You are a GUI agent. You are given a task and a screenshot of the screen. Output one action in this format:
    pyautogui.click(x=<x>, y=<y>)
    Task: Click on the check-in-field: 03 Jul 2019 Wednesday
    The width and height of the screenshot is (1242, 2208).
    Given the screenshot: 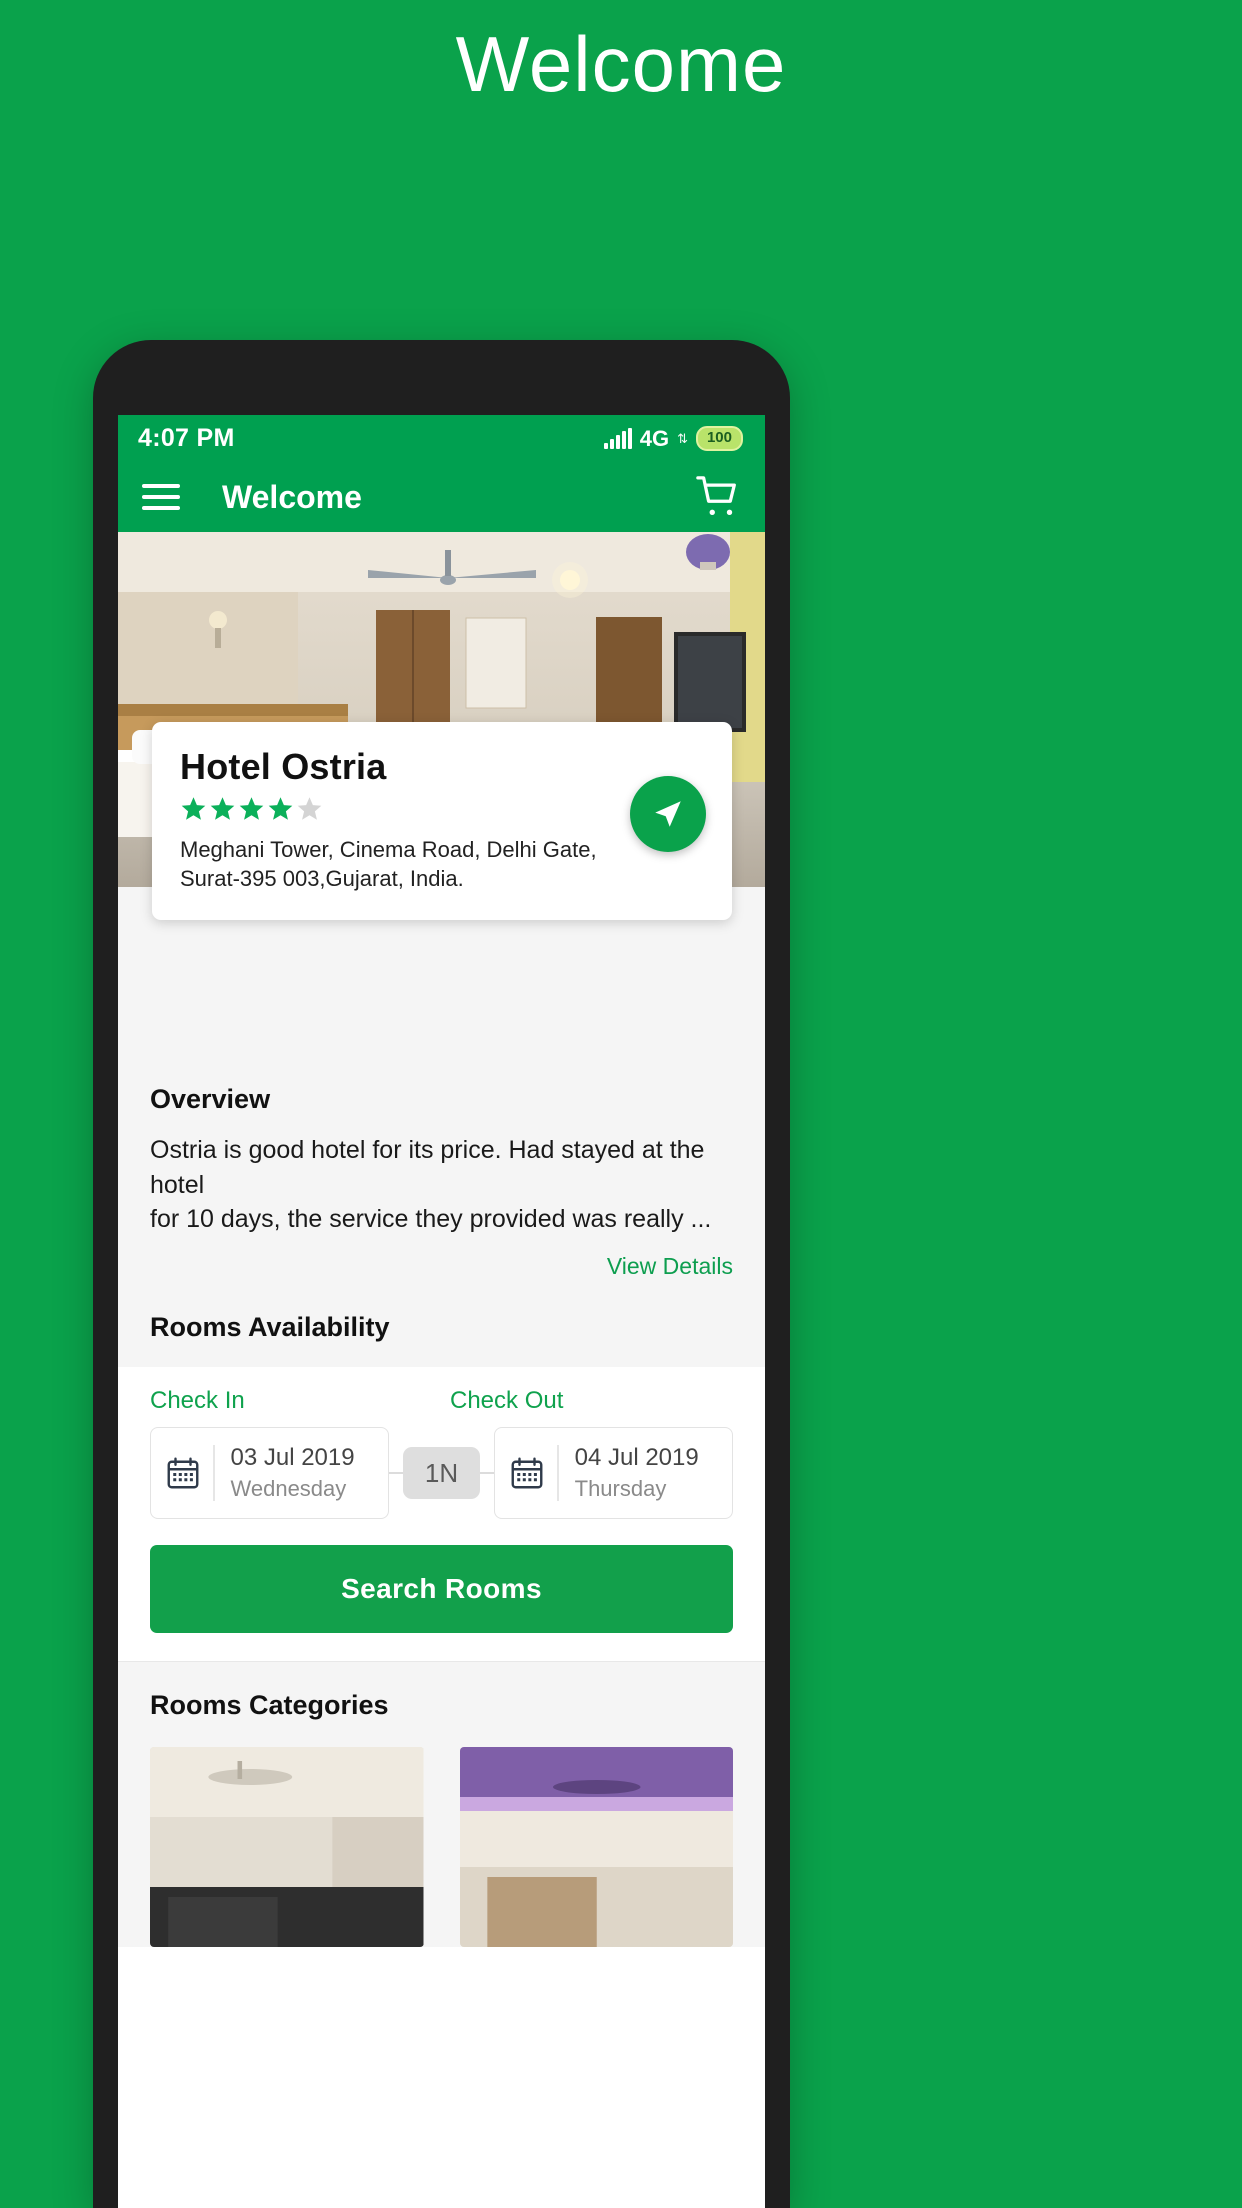 What is the action you would take?
    pyautogui.click(x=269, y=1472)
    